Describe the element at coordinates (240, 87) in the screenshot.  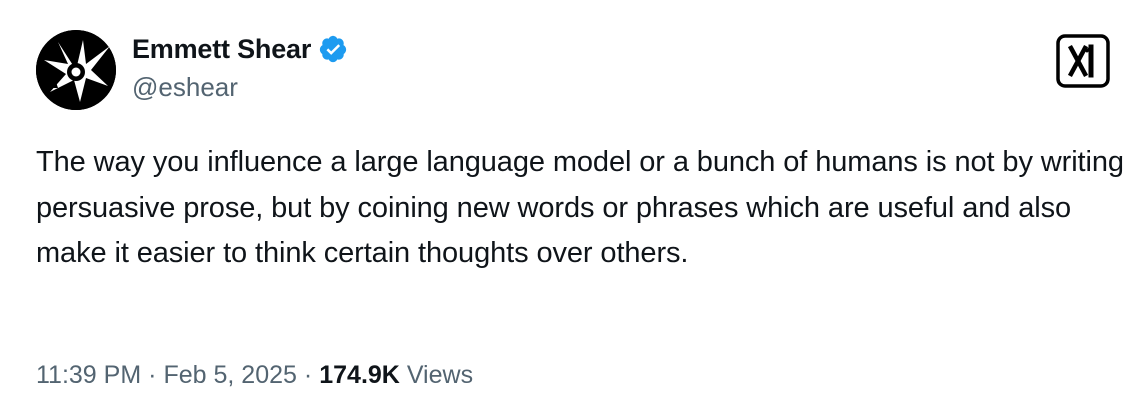
I see `author-handle: @eshear` at that location.